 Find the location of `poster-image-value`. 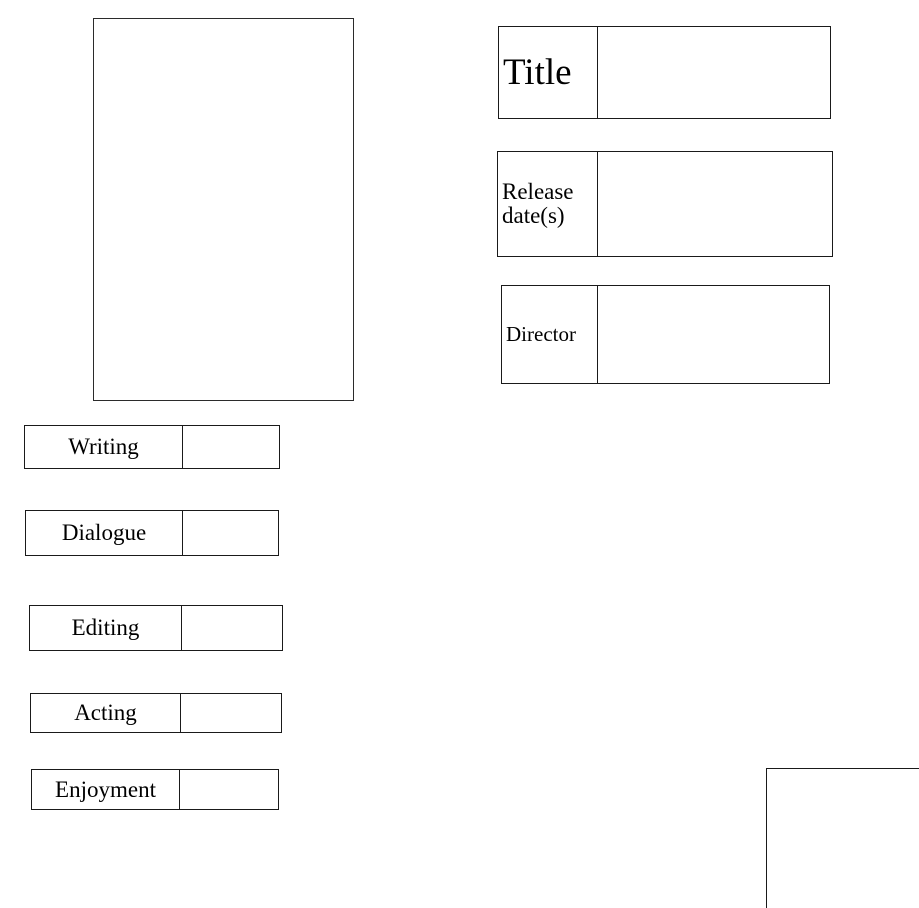

poster-image-value is located at coordinates (223, 209).